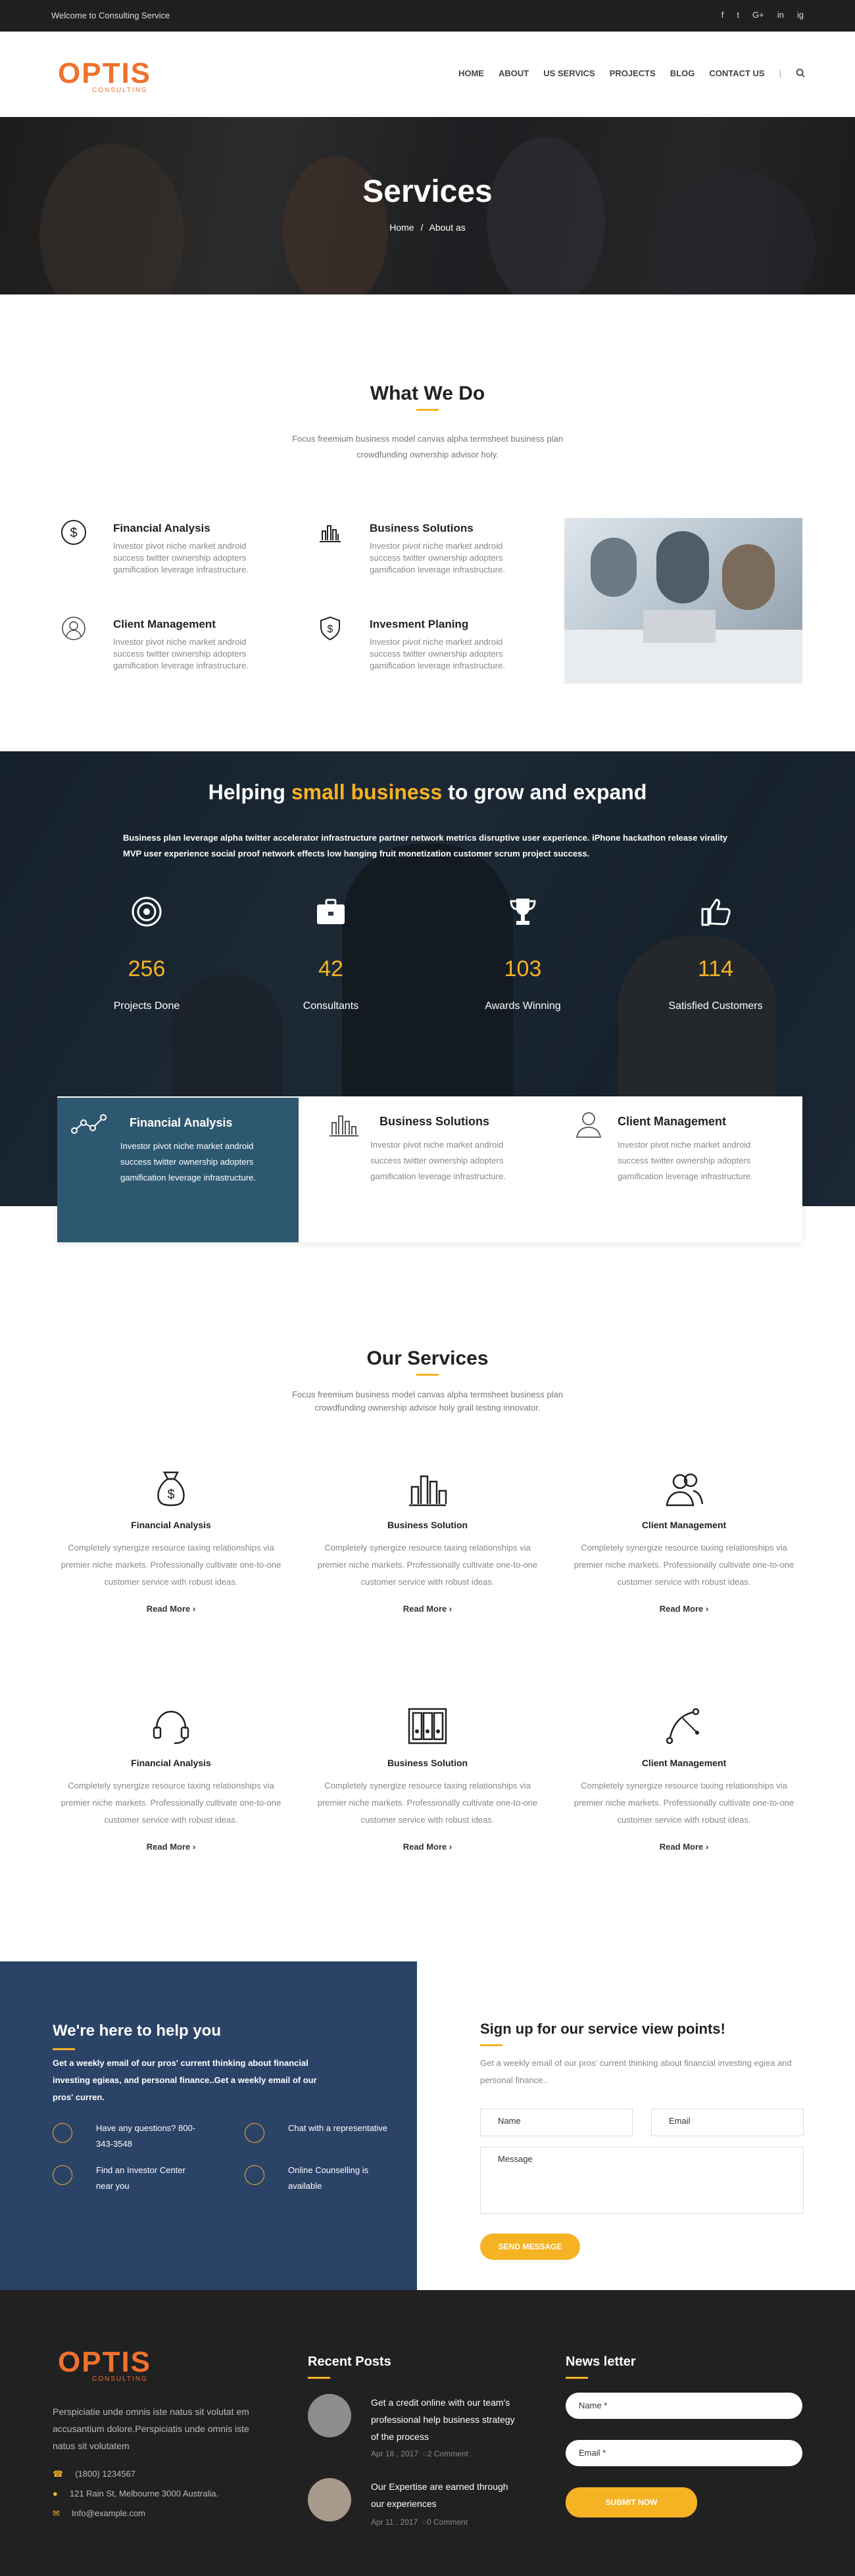  Describe the element at coordinates (181, 1122) in the screenshot. I see `card-title: Financial Analysis` at that location.